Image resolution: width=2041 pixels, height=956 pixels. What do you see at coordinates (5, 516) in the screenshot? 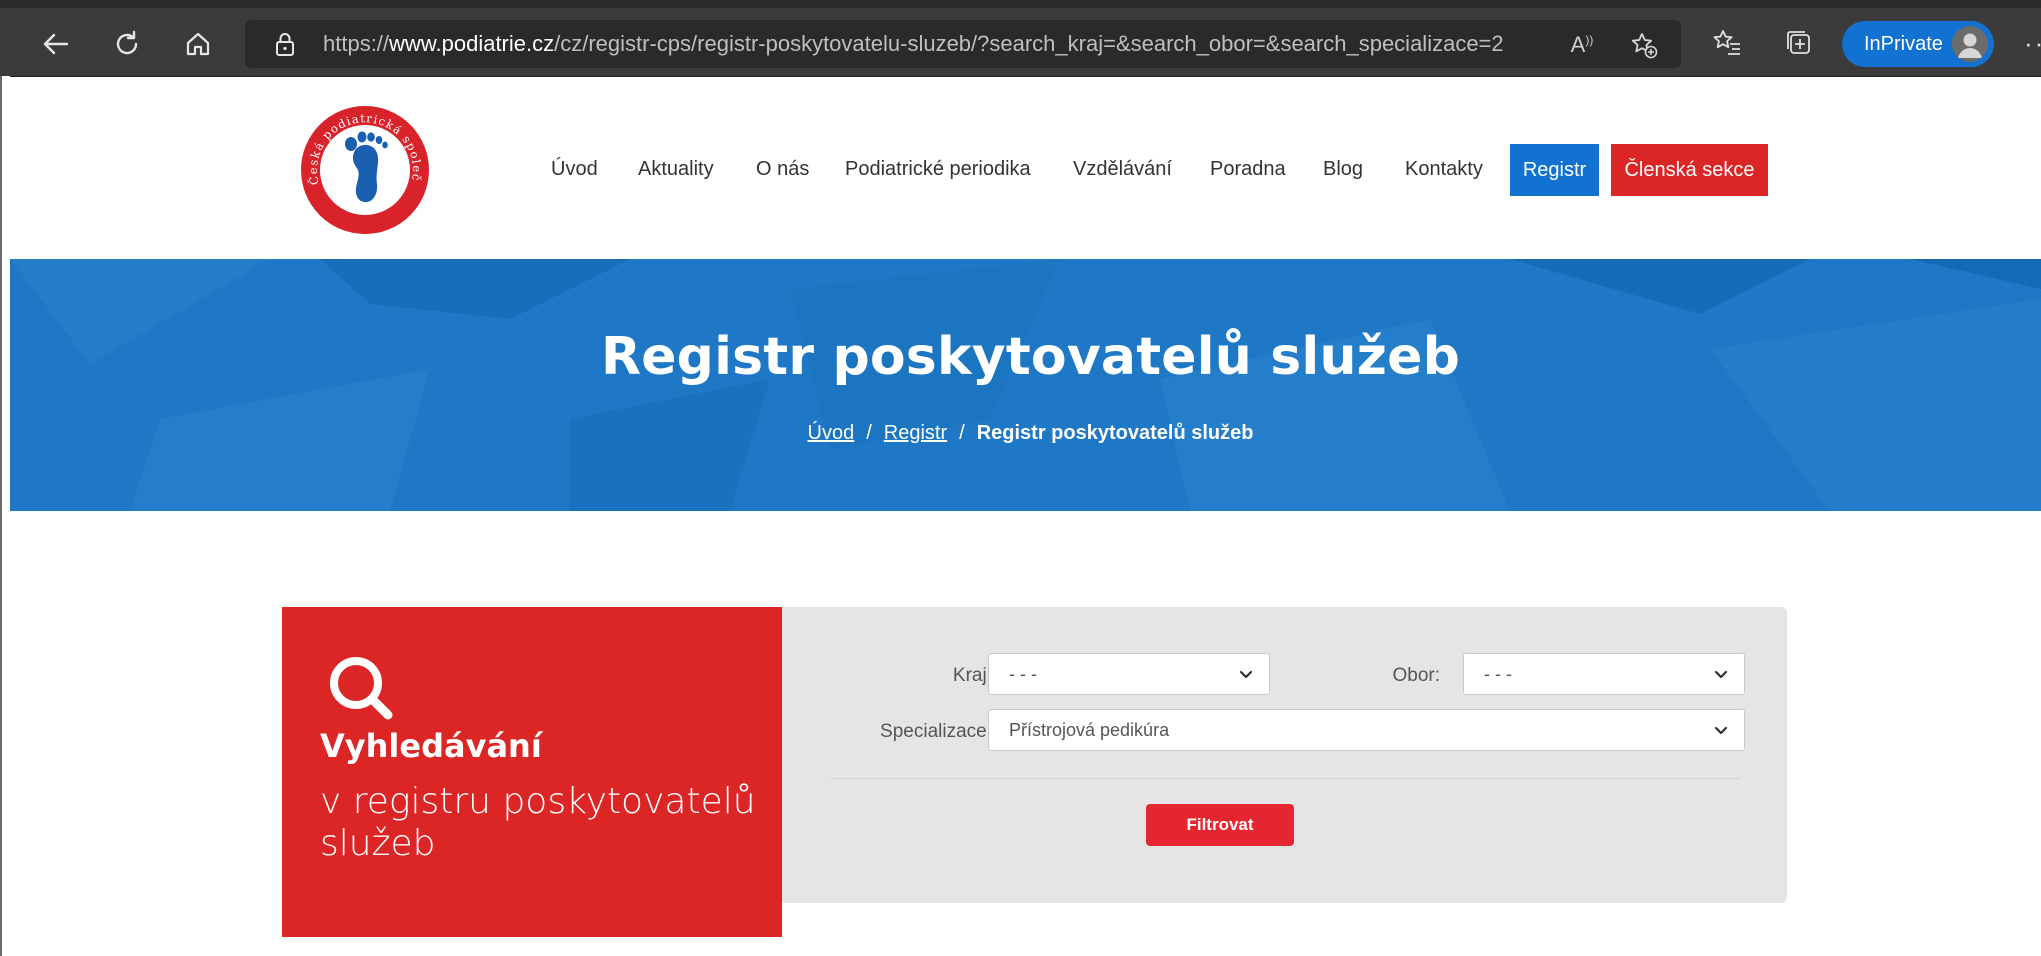
I see `window-left-edge` at bounding box center [5, 516].